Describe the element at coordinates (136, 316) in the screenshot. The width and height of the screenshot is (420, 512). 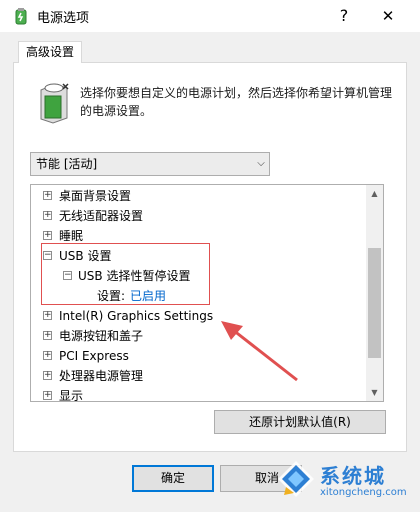
I see `tree-item-label: Intel(R) Graphics Settings` at that location.